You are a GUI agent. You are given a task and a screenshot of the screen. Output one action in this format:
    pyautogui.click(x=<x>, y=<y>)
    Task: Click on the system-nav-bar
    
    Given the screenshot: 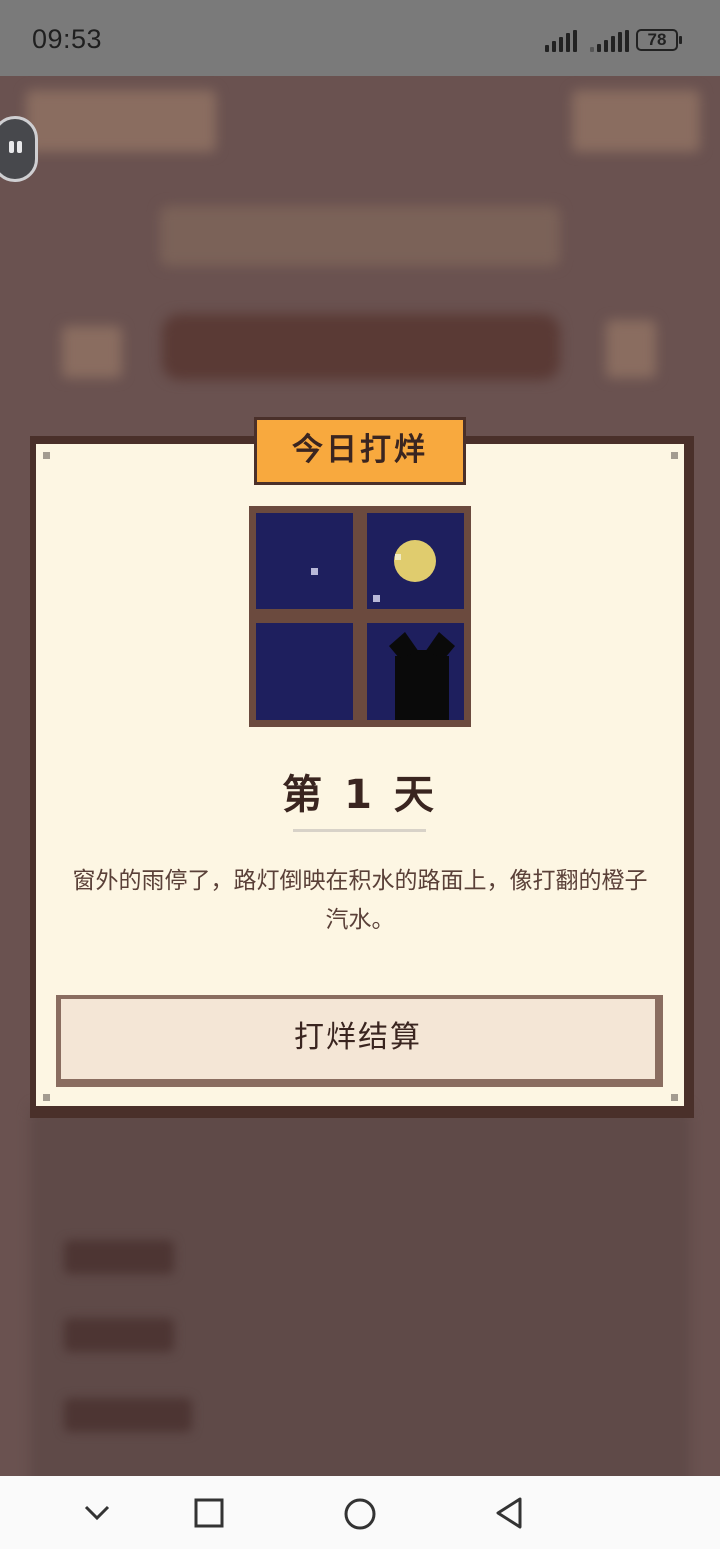 What is the action you would take?
    pyautogui.click(x=360, y=1512)
    